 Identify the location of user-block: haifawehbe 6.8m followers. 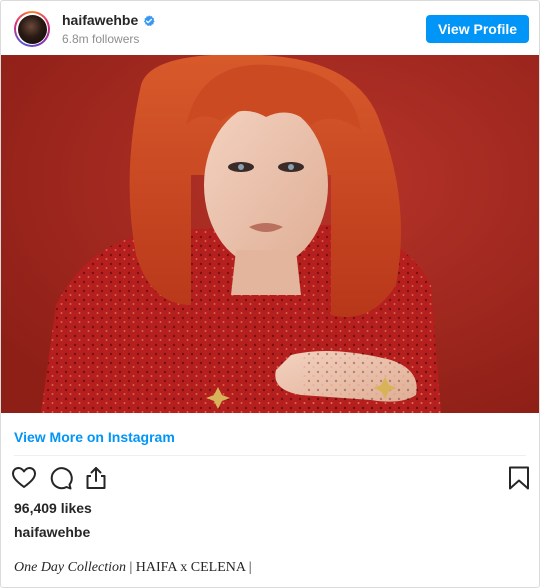
(108, 29).